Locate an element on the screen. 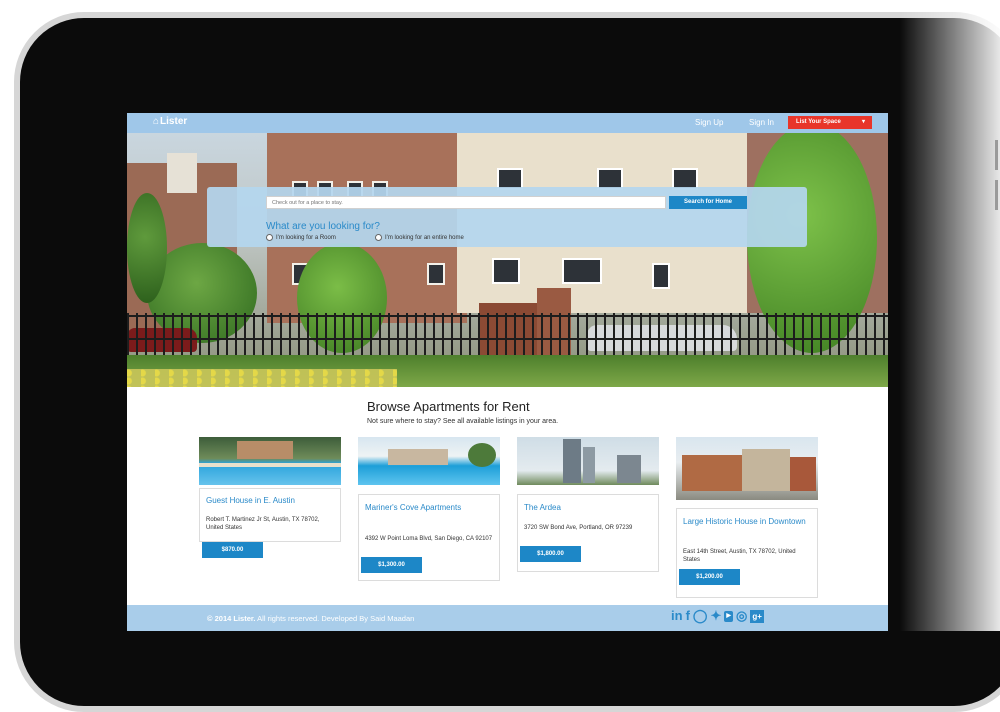 The image size is (1000, 712). search-for-home-button: Search for Home is located at coordinates (708, 202).